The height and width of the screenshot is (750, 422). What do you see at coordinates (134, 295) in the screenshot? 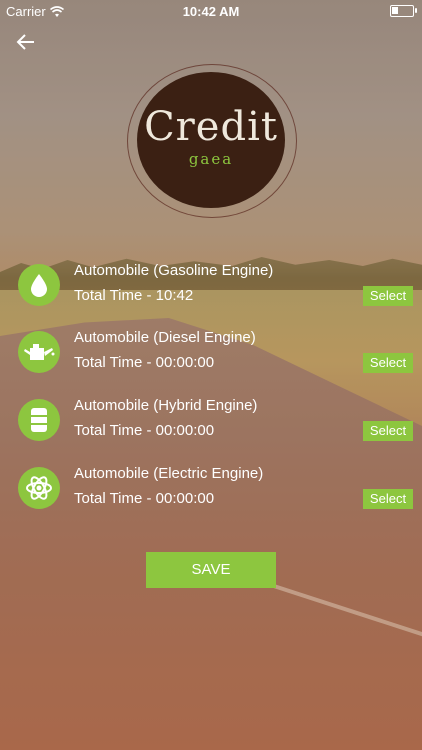
I see `engine-total-time: Total Time - 10:42` at bounding box center [134, 295].